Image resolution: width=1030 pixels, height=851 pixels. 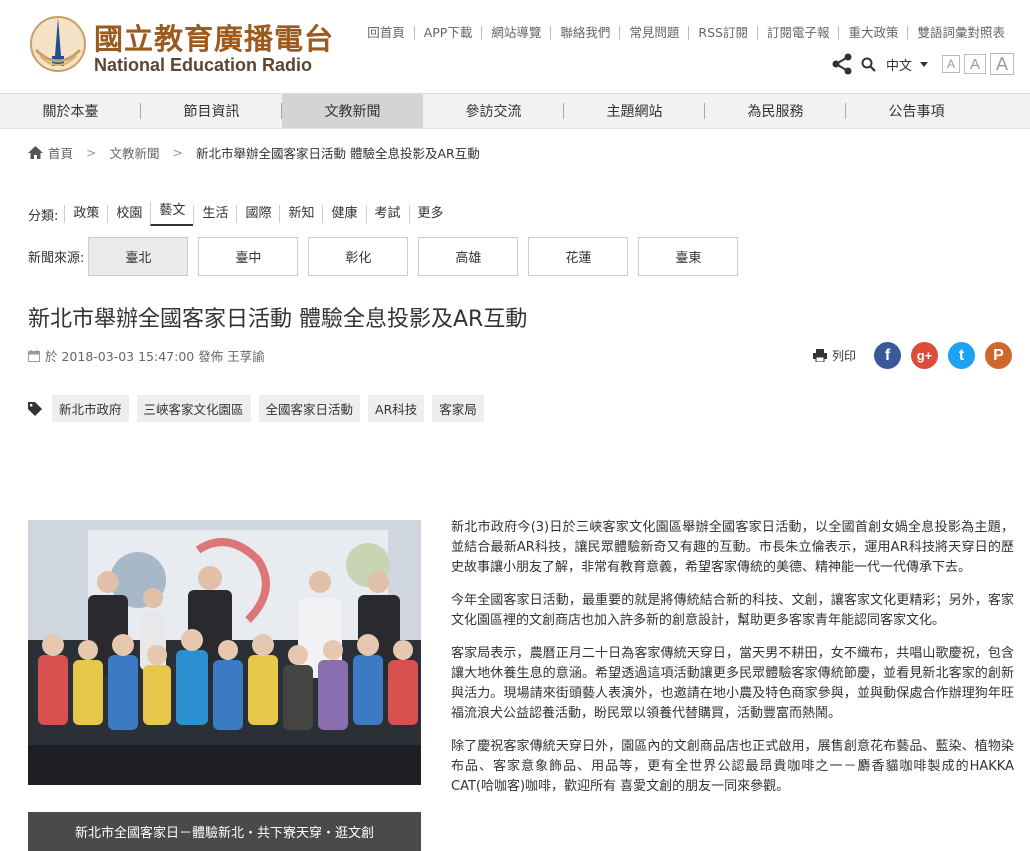 What do you see at coordinates (842, 64) in the screenshot?
I see `share-icon` at bounding box center [842, 64].